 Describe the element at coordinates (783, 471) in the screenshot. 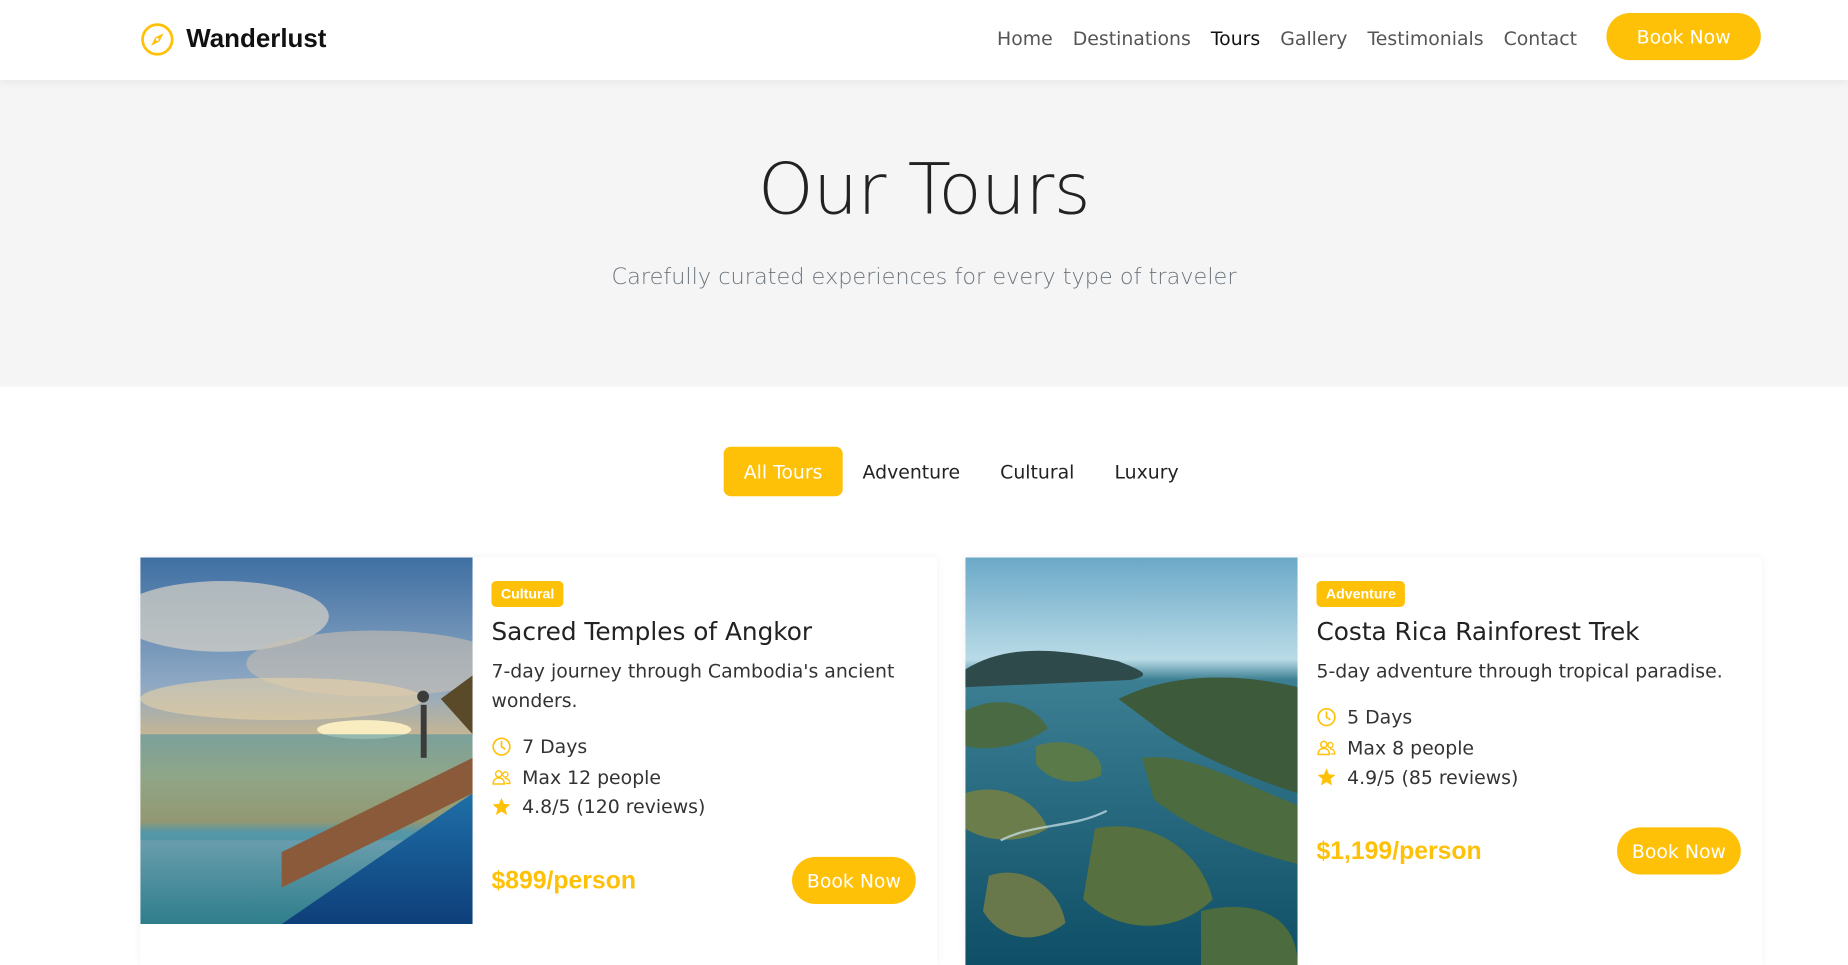

I see `filter-all-tours: All Tours` at that location.